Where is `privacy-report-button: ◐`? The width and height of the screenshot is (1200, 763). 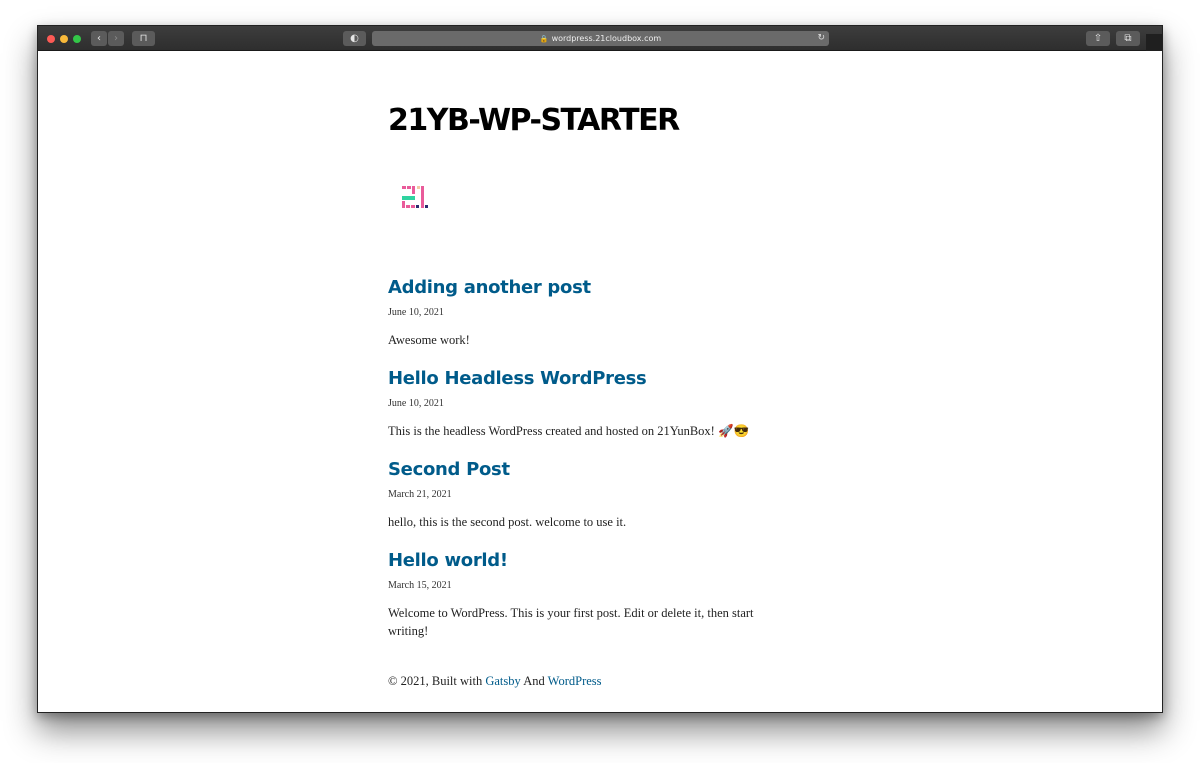 privacy-report-button: ◐ is located at coordinates (354, 38).